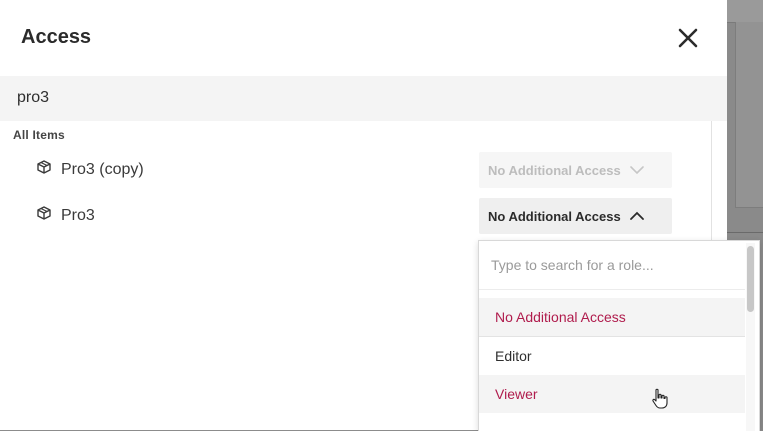 The width and height of the screenshot is (763, 431). I want to click on close-icon, so click(688, 38).